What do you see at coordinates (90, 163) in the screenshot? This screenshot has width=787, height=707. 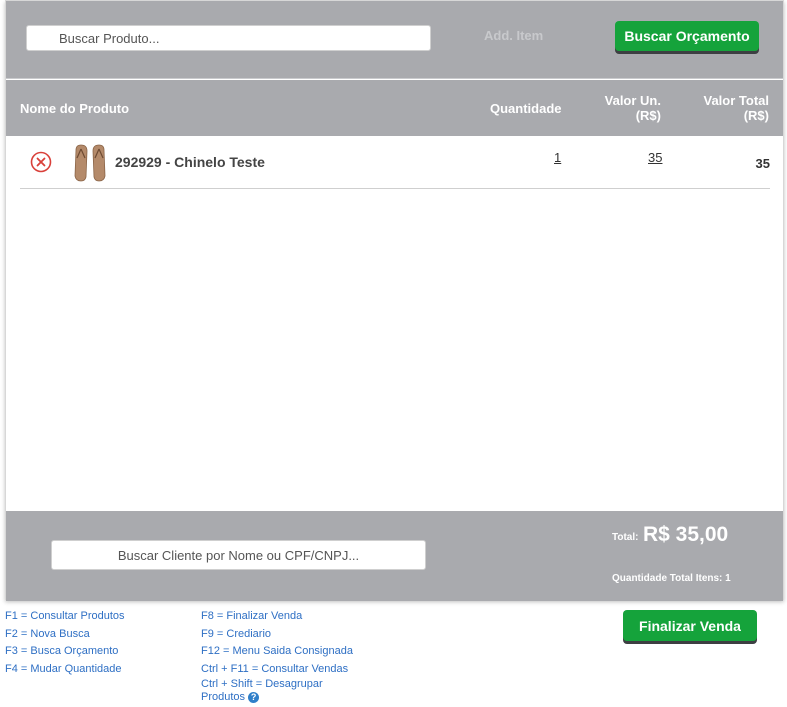 I see `product-thumbnail` at bounding box center [90, 163].